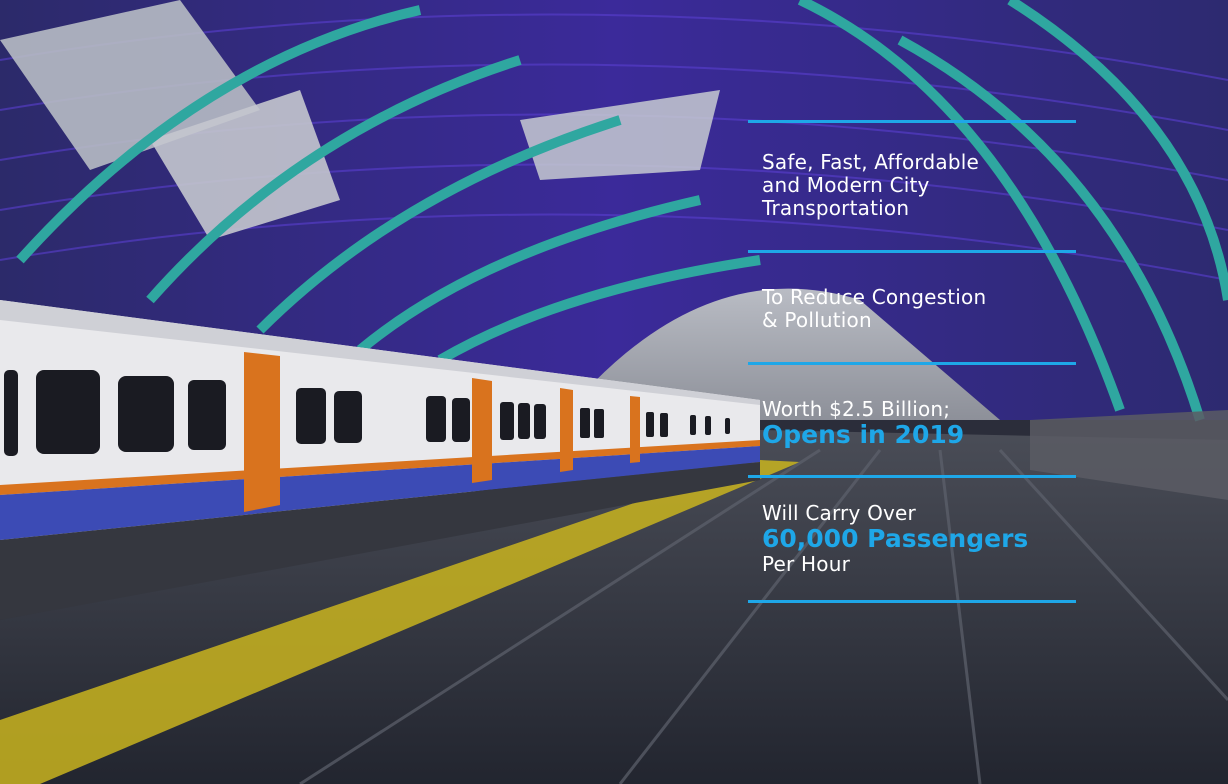 The height and width of the screenshot is (784, 1228). Describe the element at coordinates (870, 162) in the screenshot. I see `info-line: Safe, Fast, Affordable` at that location.